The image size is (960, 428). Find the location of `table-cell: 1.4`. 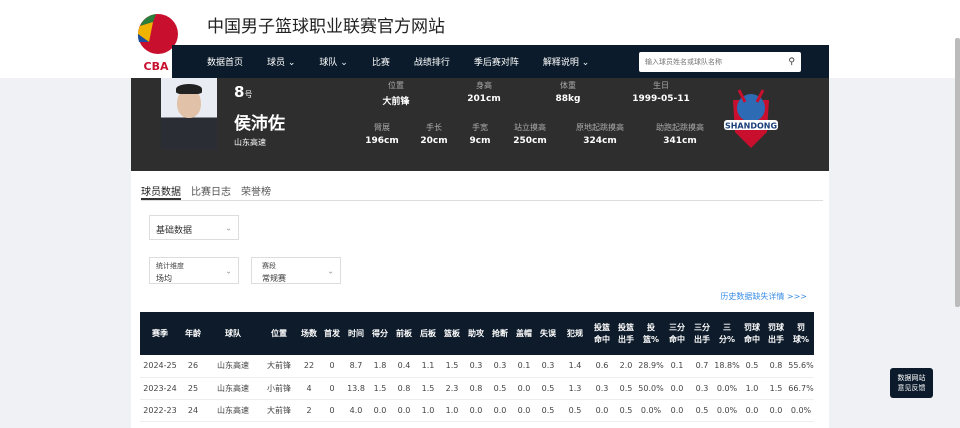

table-cell: 1.4 is located at coordinates (575, 366).